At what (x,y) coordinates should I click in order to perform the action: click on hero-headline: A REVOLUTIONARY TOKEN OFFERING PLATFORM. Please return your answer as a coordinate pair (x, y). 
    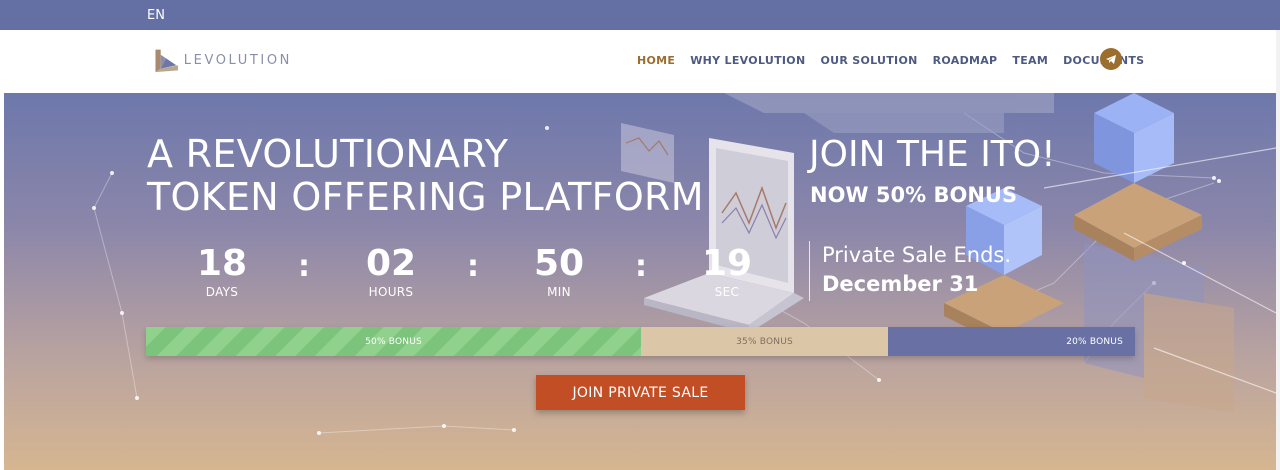
    Looking at the image, I should click on (425, 176).